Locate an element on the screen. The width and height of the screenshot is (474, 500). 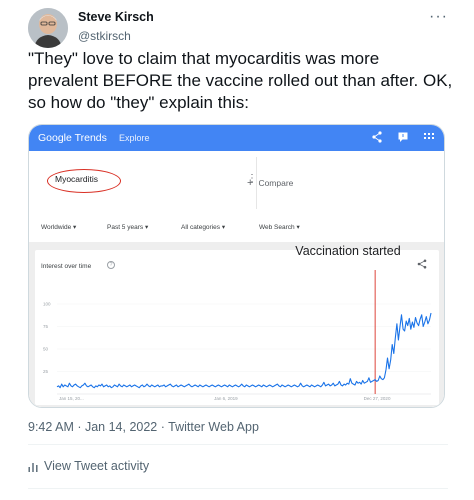
filter-label: Past 5 years is located at coordinates (125, 227).